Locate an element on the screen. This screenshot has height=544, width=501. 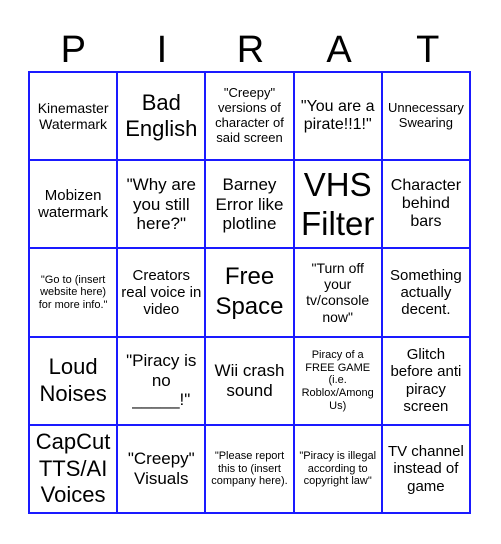
bingo-cell: Barney Error like plotline is located at coordinates (249, 204).